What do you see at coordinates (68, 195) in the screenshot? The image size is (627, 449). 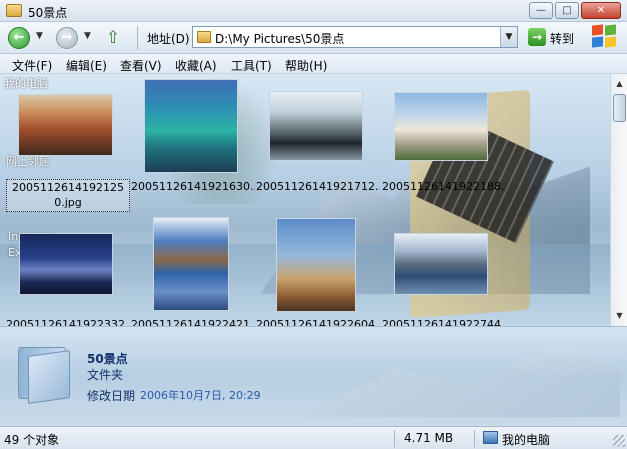 I see `file-name: 20051126141921250.jpg` at bounding box center [68, 195].